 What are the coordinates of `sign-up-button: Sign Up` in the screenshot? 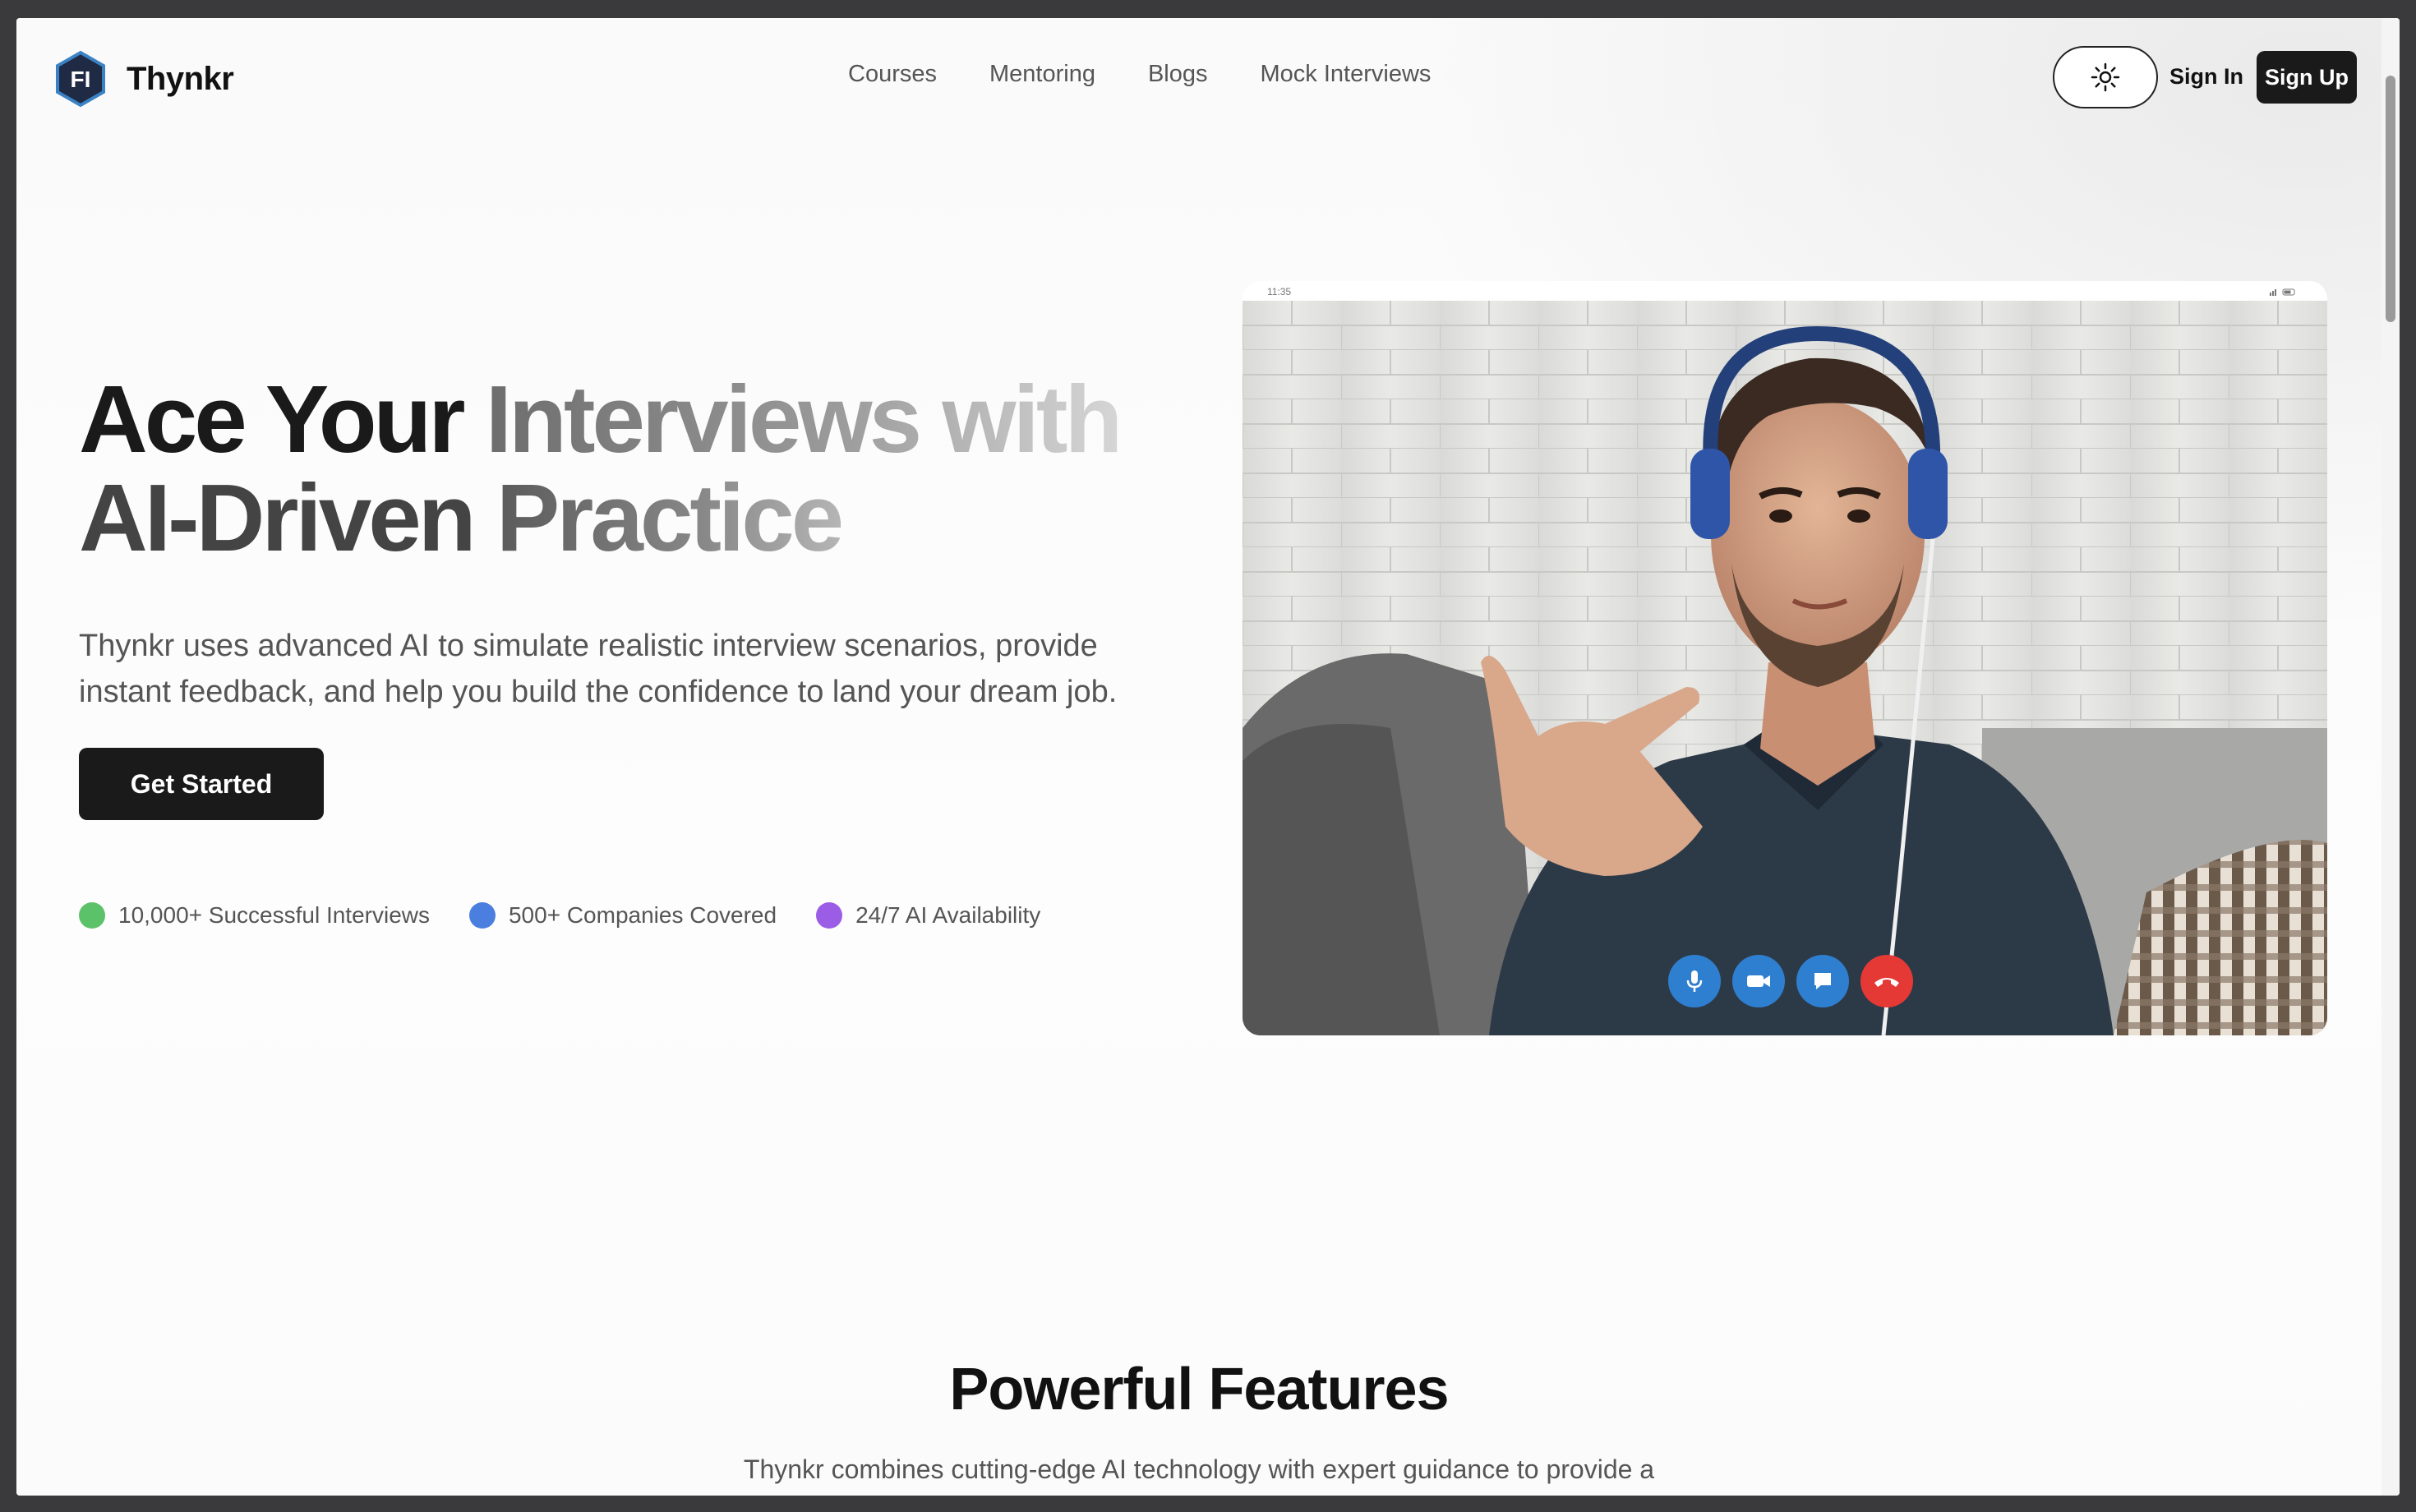 It's located at (2307, 77).